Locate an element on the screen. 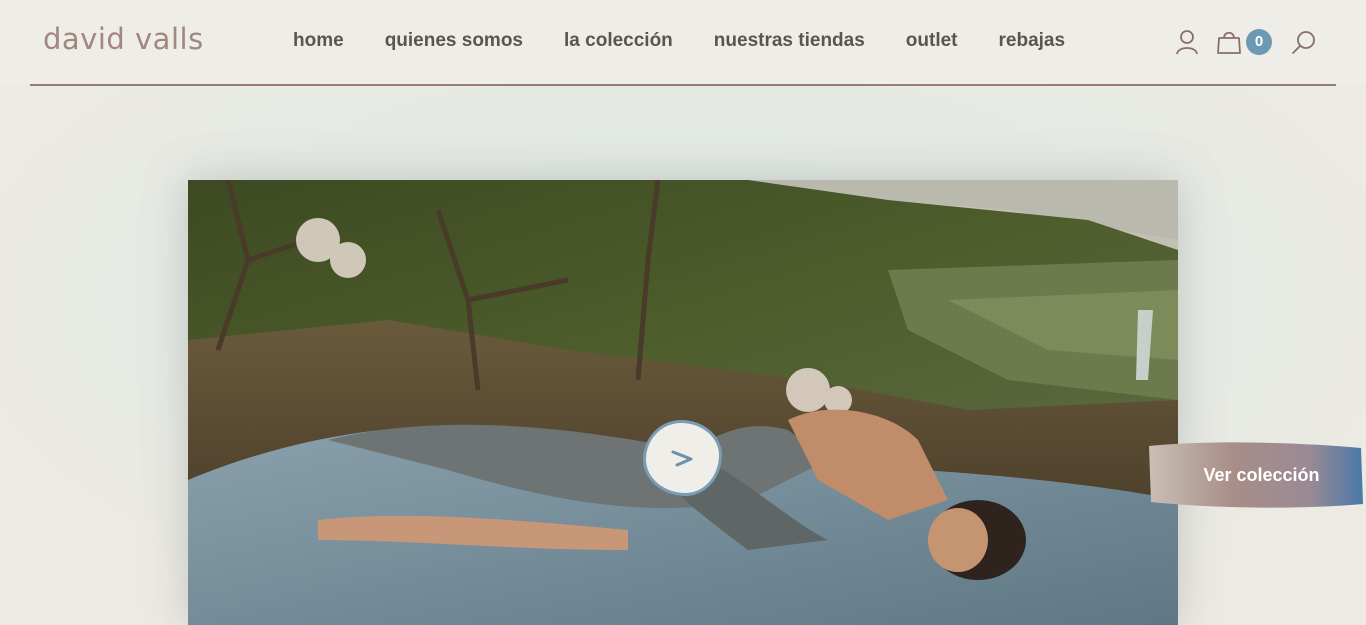  ver-coleccion-button: Ver colección is located at coordinates (1255, 475).